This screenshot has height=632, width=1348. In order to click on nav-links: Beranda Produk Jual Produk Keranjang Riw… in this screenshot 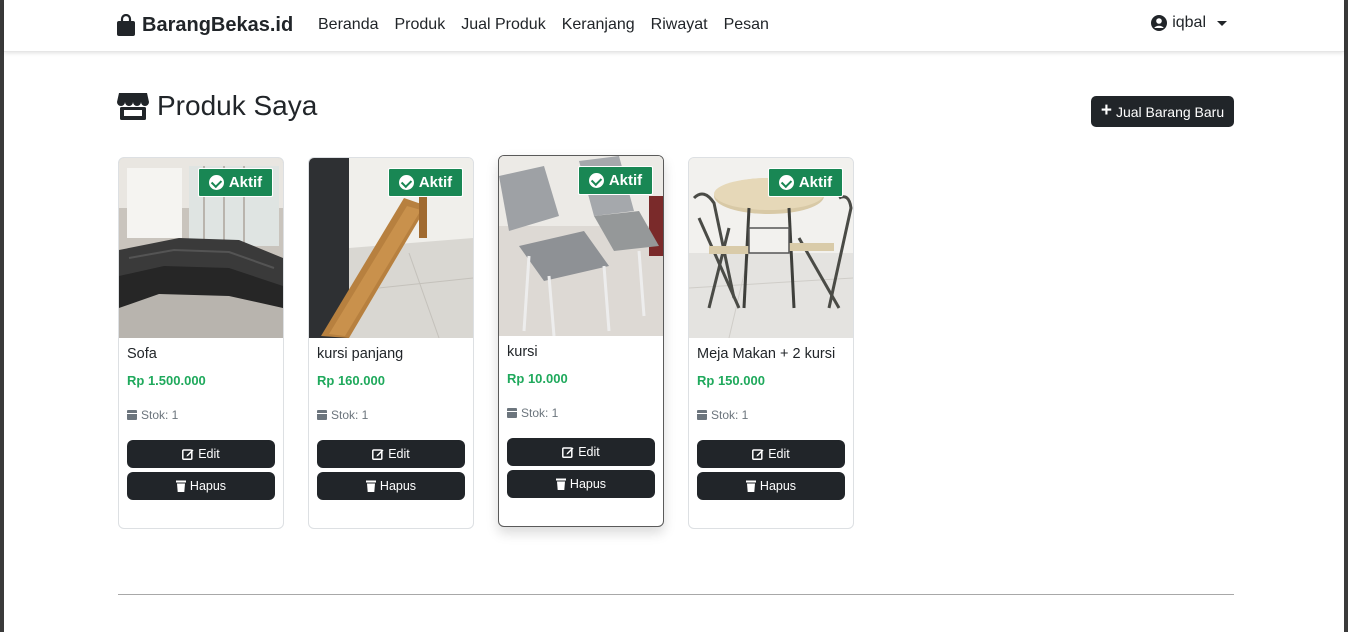, I will do `click(551, 25)`.